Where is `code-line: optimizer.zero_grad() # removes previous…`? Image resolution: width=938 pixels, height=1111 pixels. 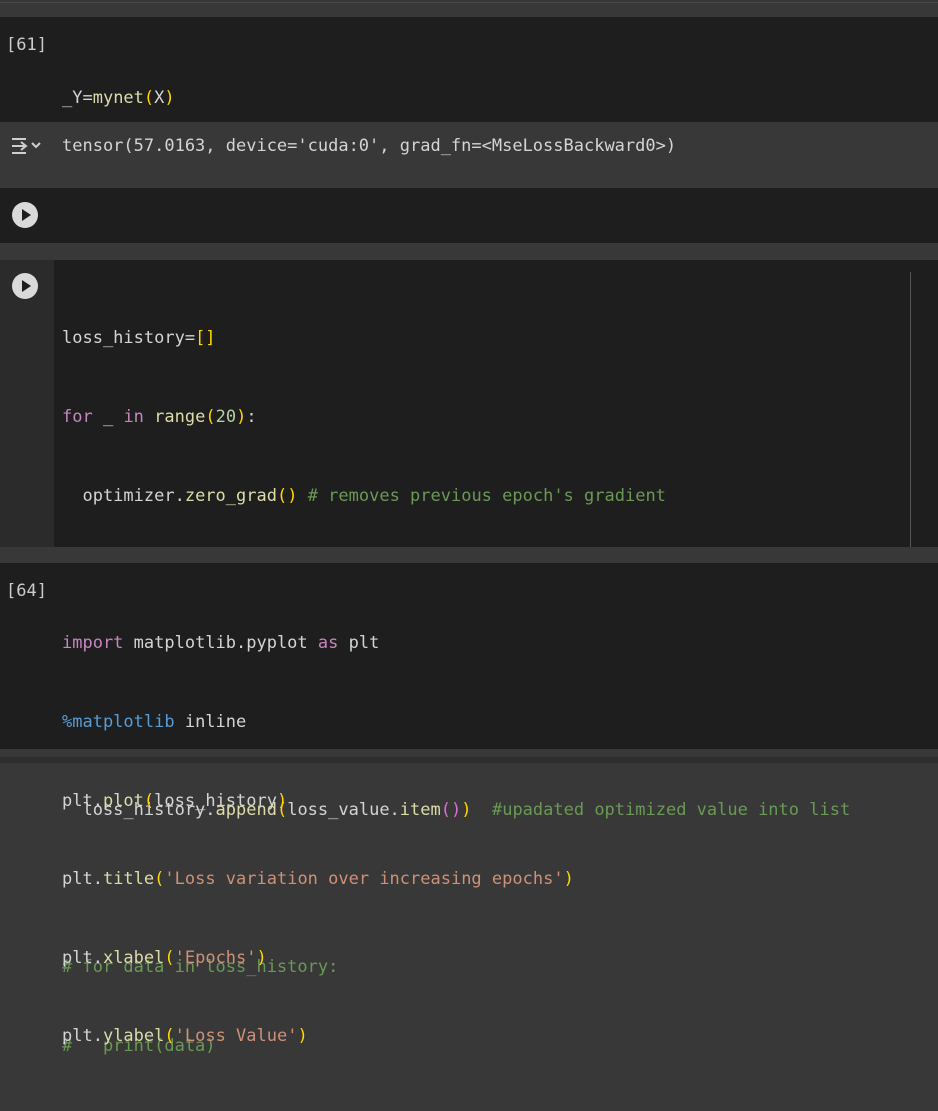 code-line: optimizer.zero_grad() # removes previous… is located at coordinates (364, 495).